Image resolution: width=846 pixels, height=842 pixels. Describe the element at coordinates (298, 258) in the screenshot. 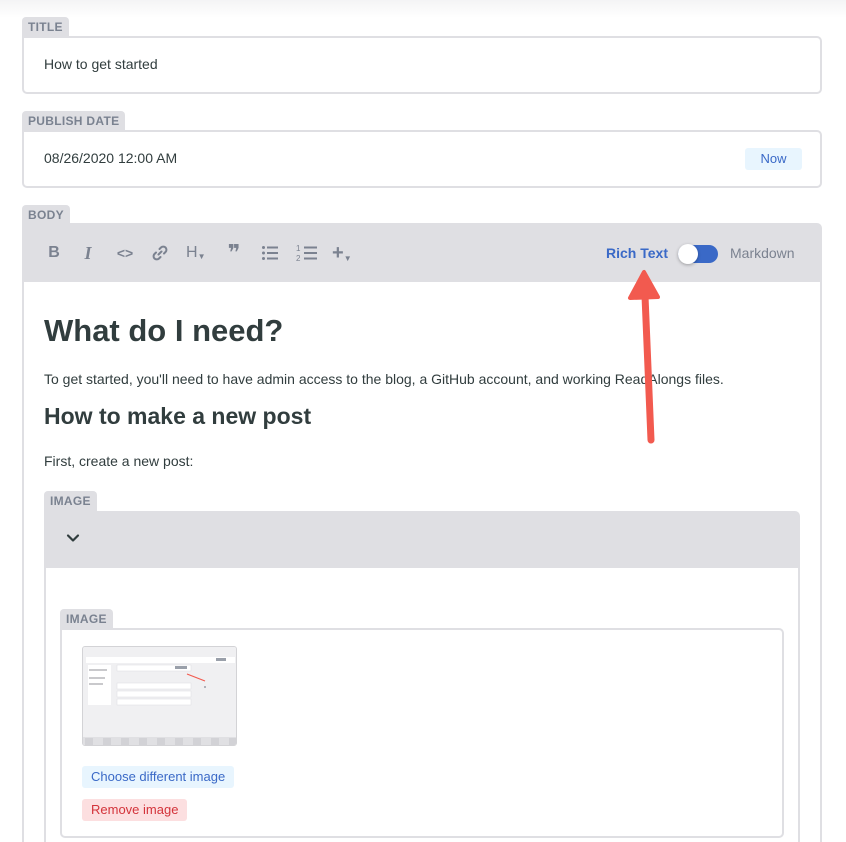

I see `svg-text: 2` at that location.